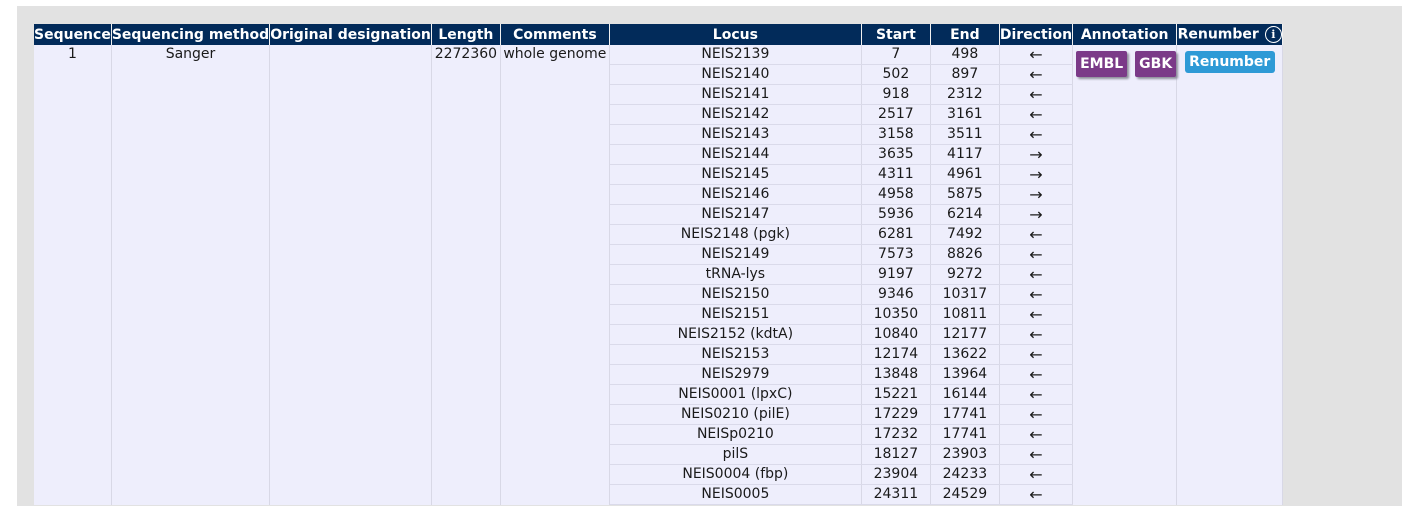 This screenshot has height=506, width=1415. I want to click on end-cell: 4961, so click(965, 174).